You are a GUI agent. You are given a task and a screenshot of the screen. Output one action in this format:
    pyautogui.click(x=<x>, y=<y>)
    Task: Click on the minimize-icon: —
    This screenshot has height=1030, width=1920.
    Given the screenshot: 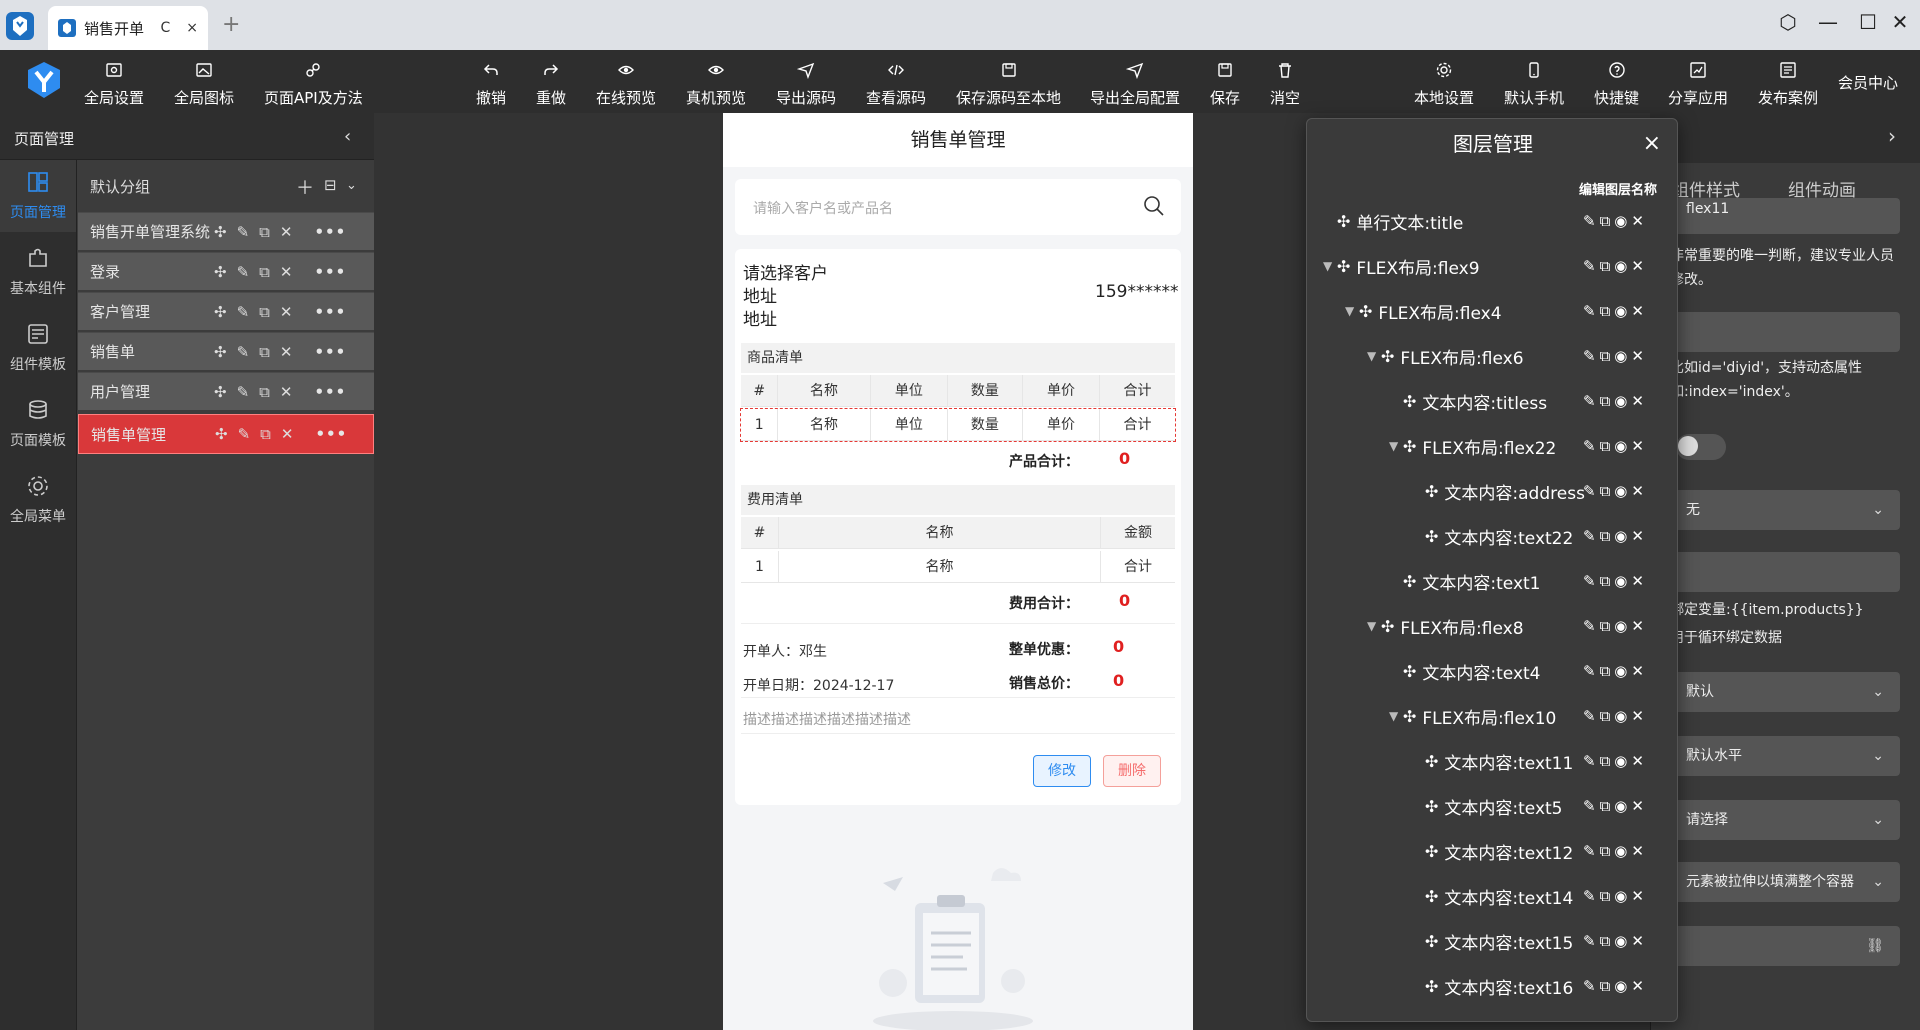 What is the action you would take?
    pyautogui.click(x=1828, y=22)
    